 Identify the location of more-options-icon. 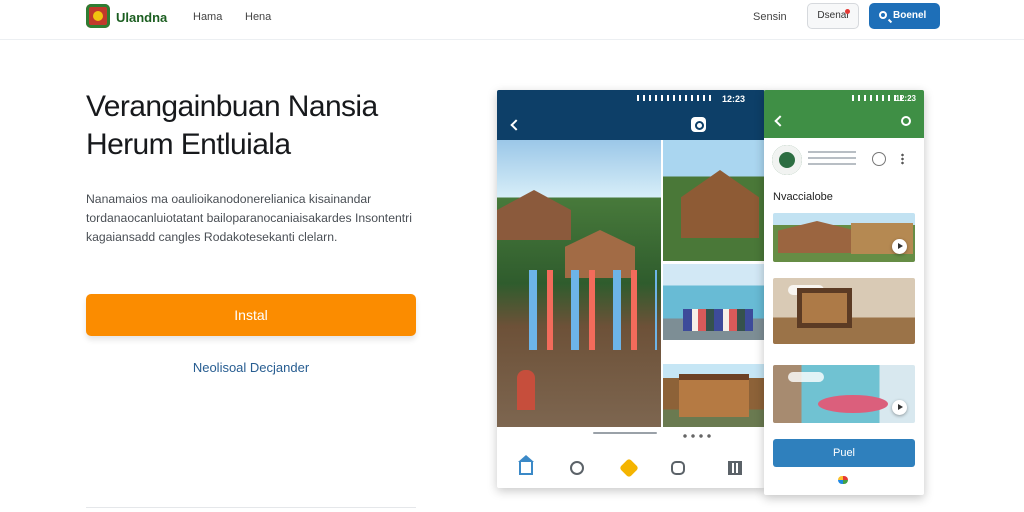
(902, 159).